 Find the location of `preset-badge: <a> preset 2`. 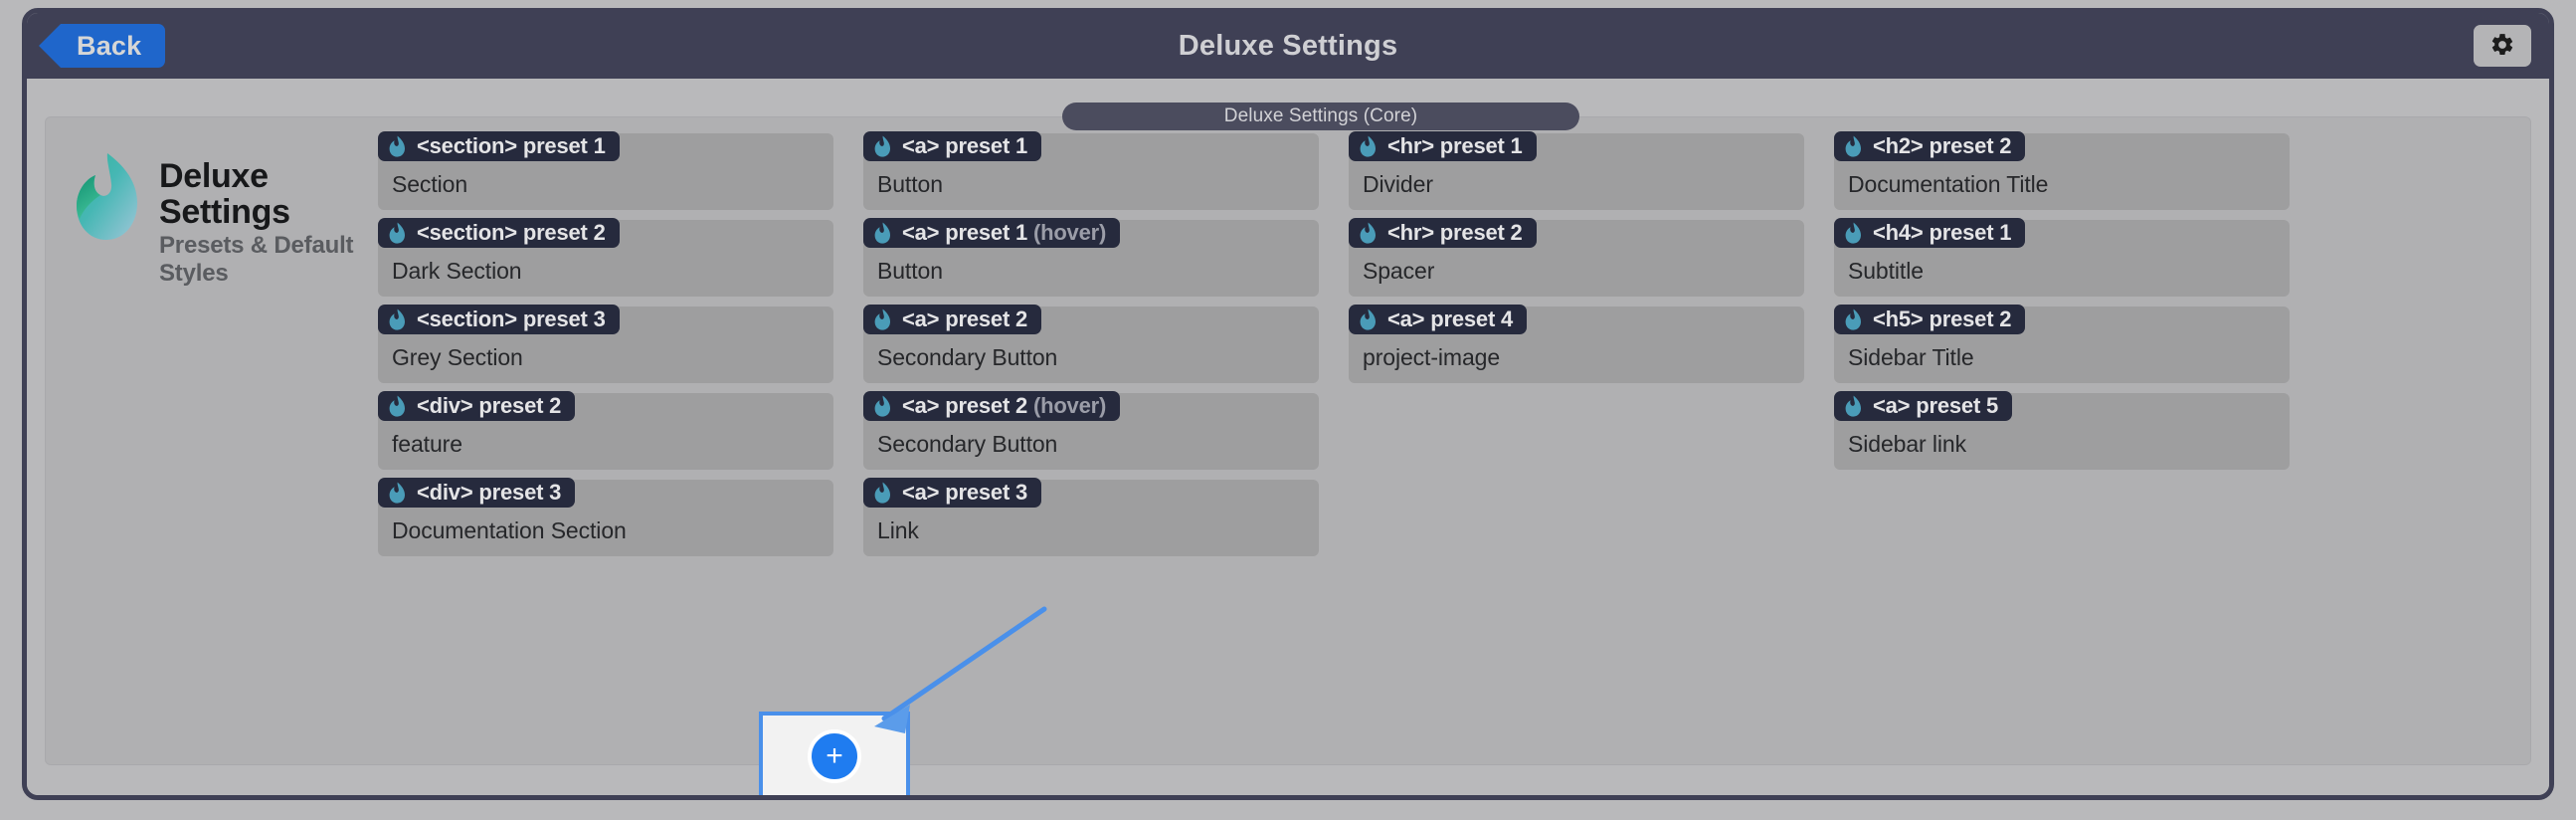

preset-badge: <a> preset 2 is located at coordinates (952, 319).